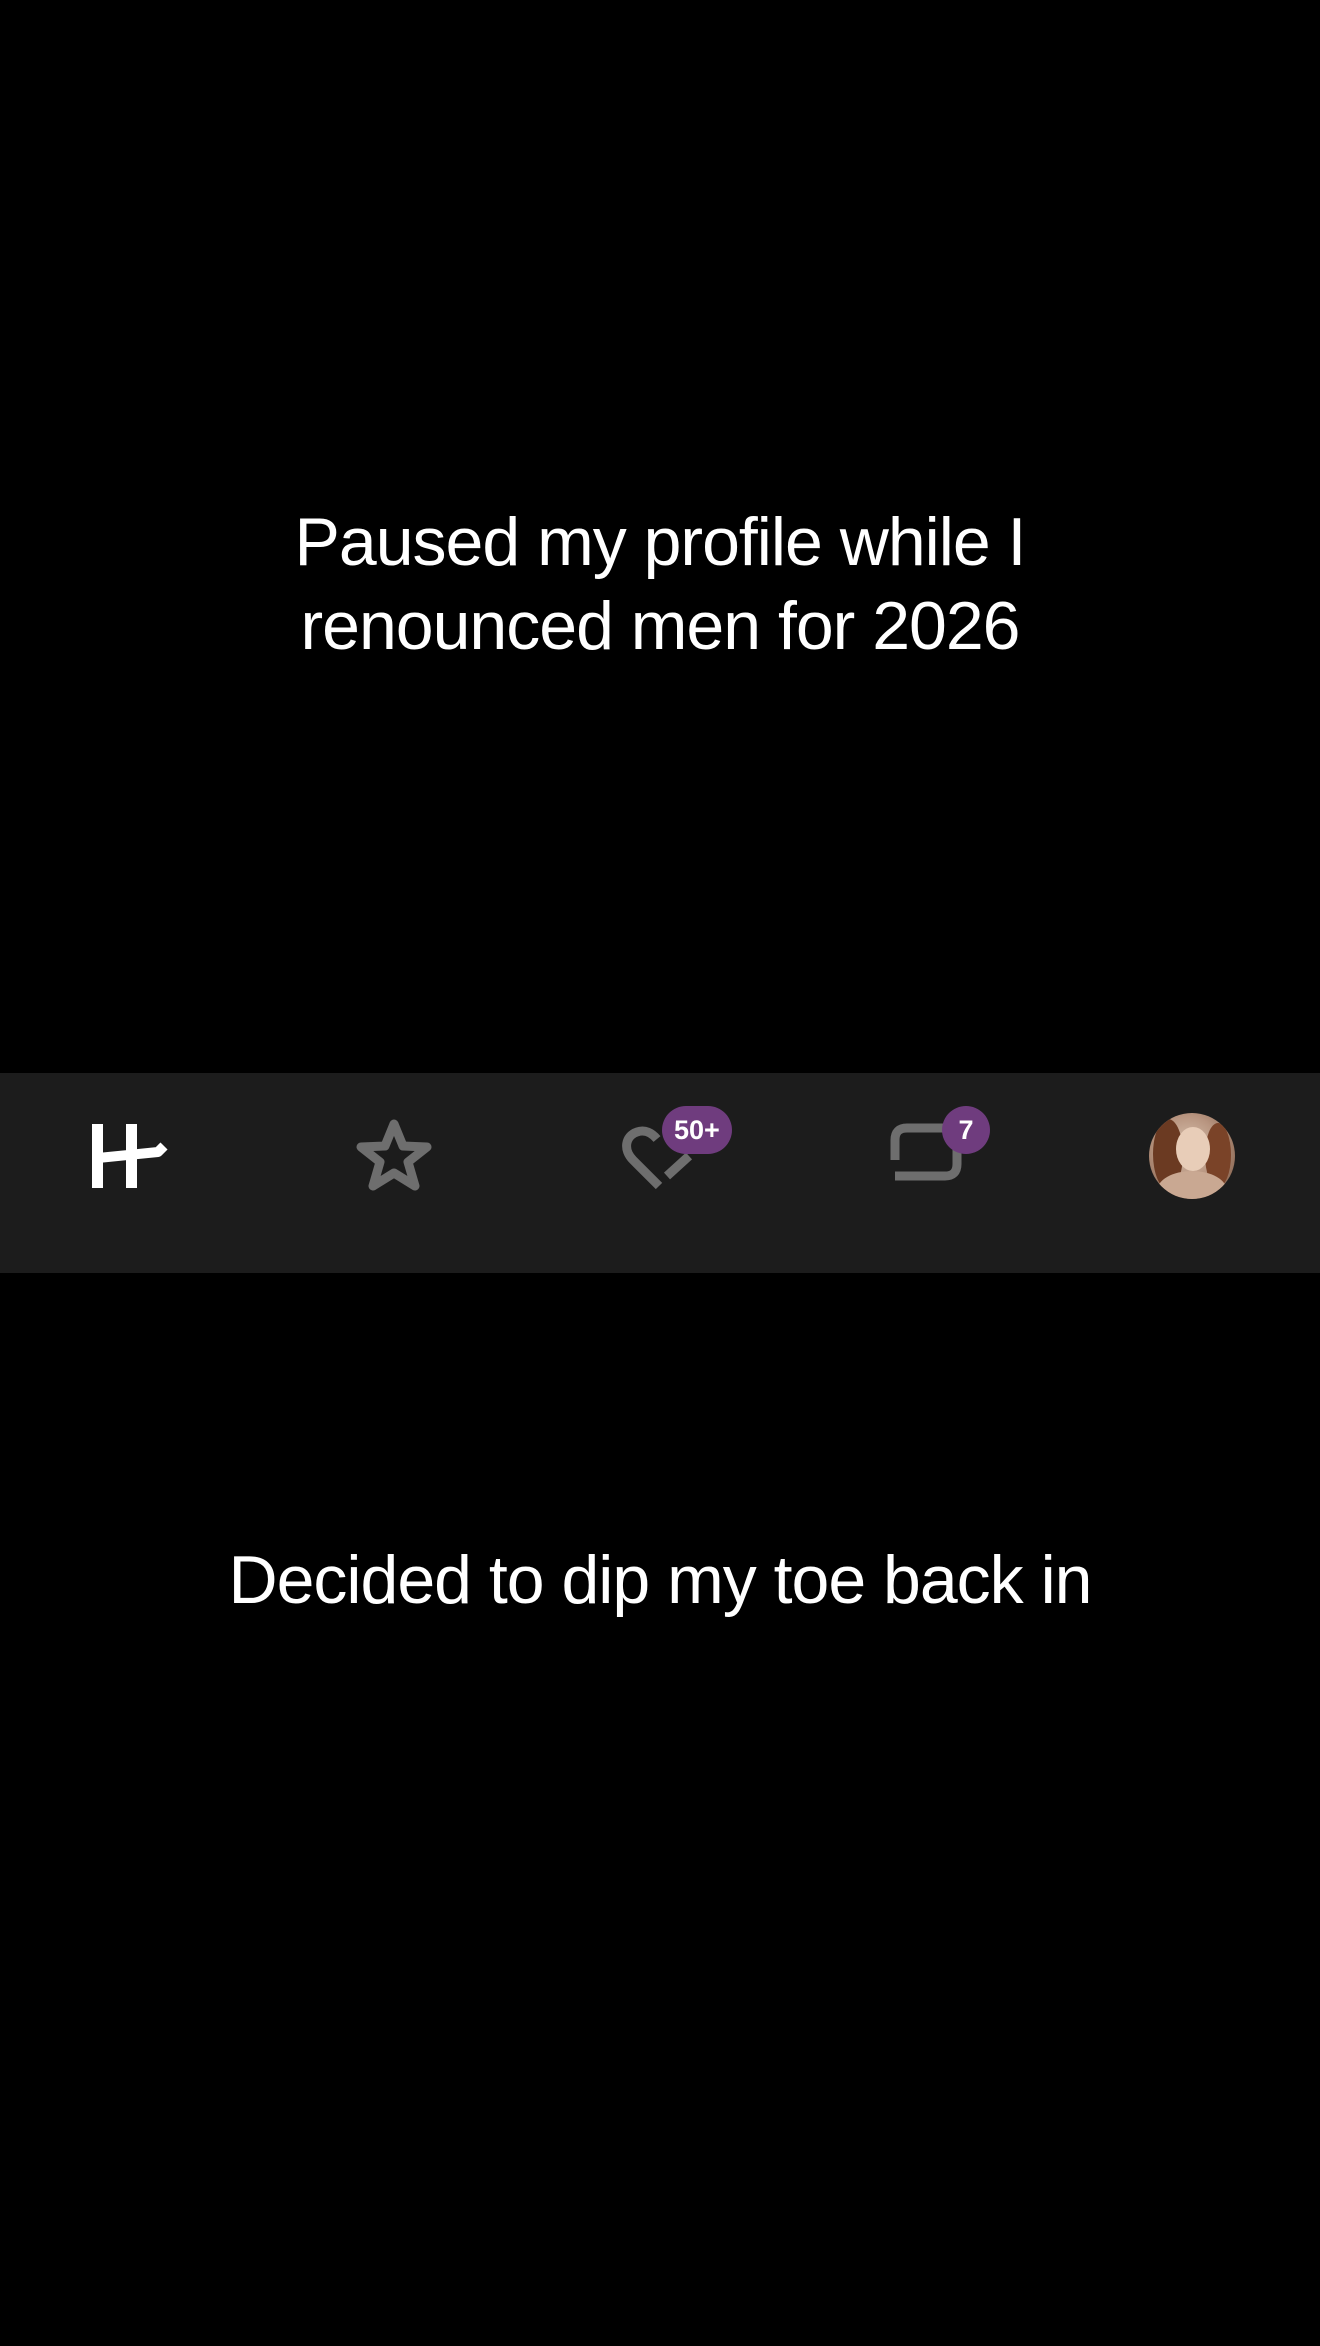 This screenshot has width=1320, height=2346. I want to click on tab-profile, so click(1192, 1156).